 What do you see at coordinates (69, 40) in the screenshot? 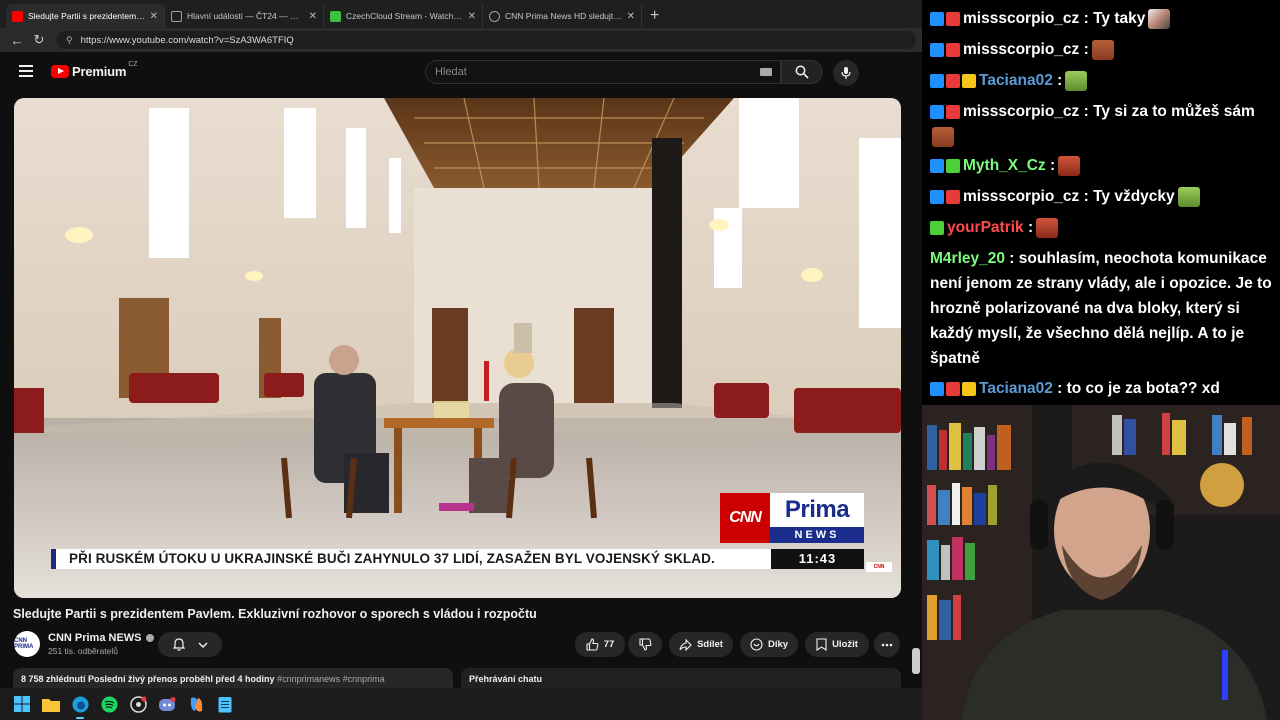
I see `site-info-icon: ⚲` at bounding box center [69, 40].